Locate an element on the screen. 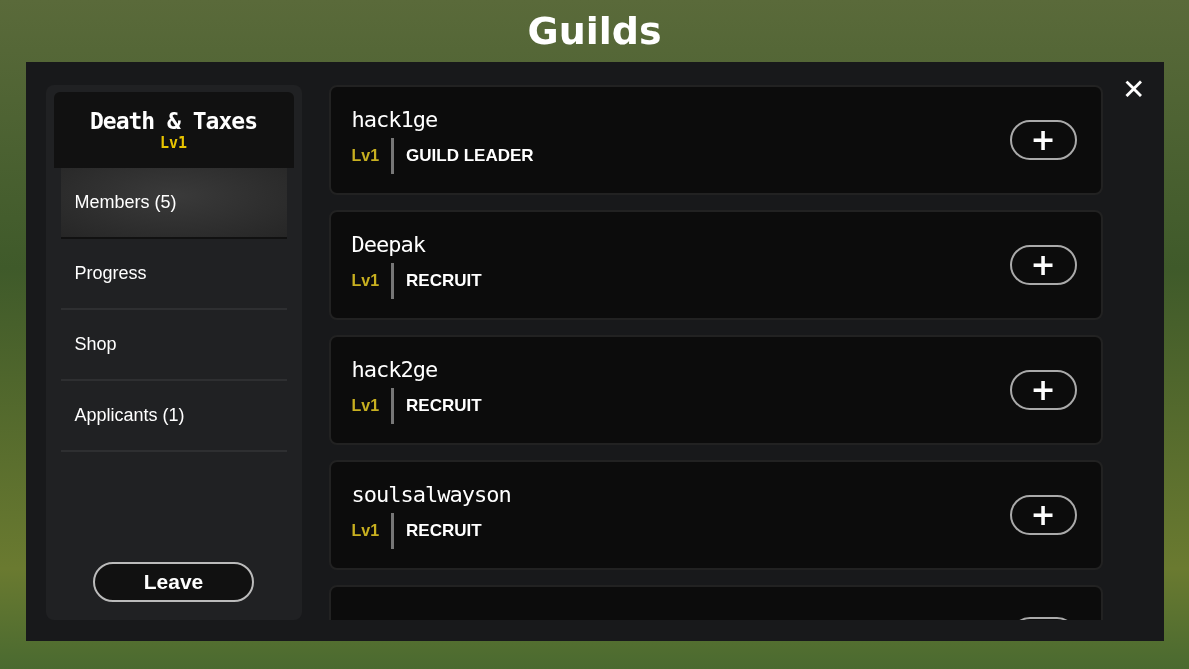  close-button: ✕ is located at coordinates (1134, 90).